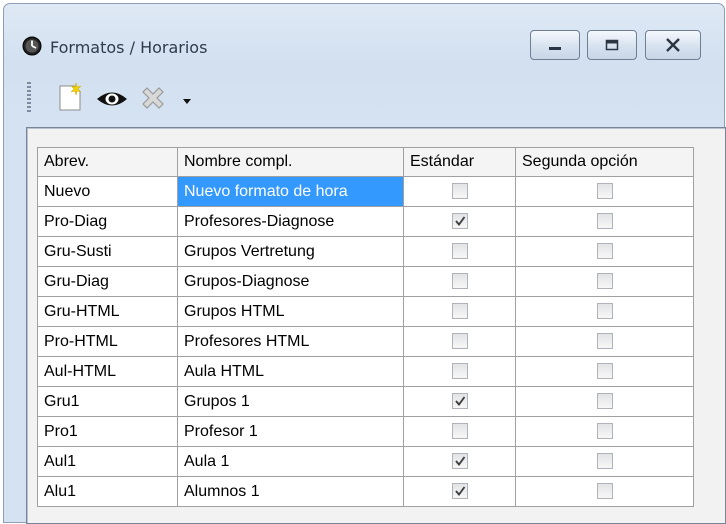 The width and height of the screenshot is (726, 524). I want to click on clock-icon, so click(32, 46).